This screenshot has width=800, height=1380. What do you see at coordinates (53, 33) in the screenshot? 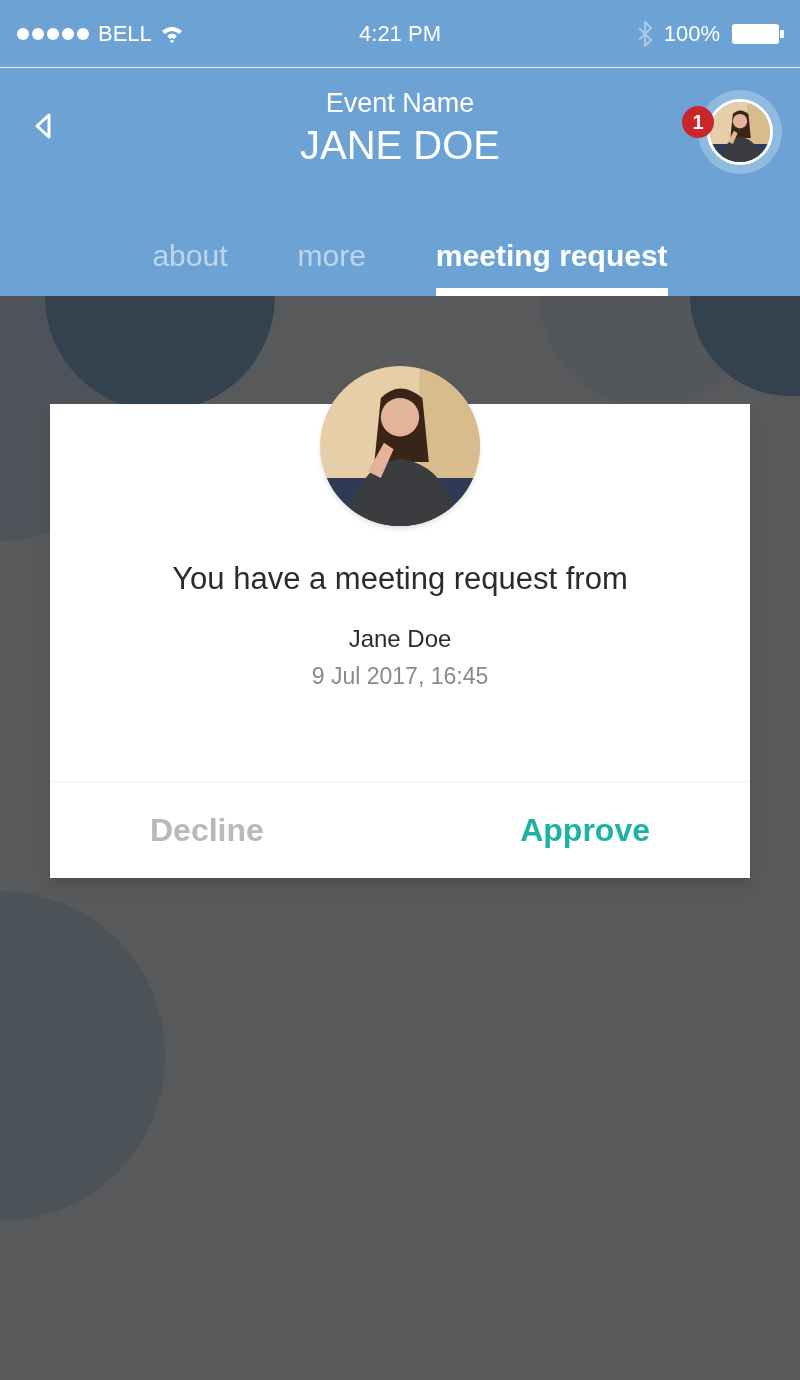
I see `signal-icon` at bounding box center [53, 33].